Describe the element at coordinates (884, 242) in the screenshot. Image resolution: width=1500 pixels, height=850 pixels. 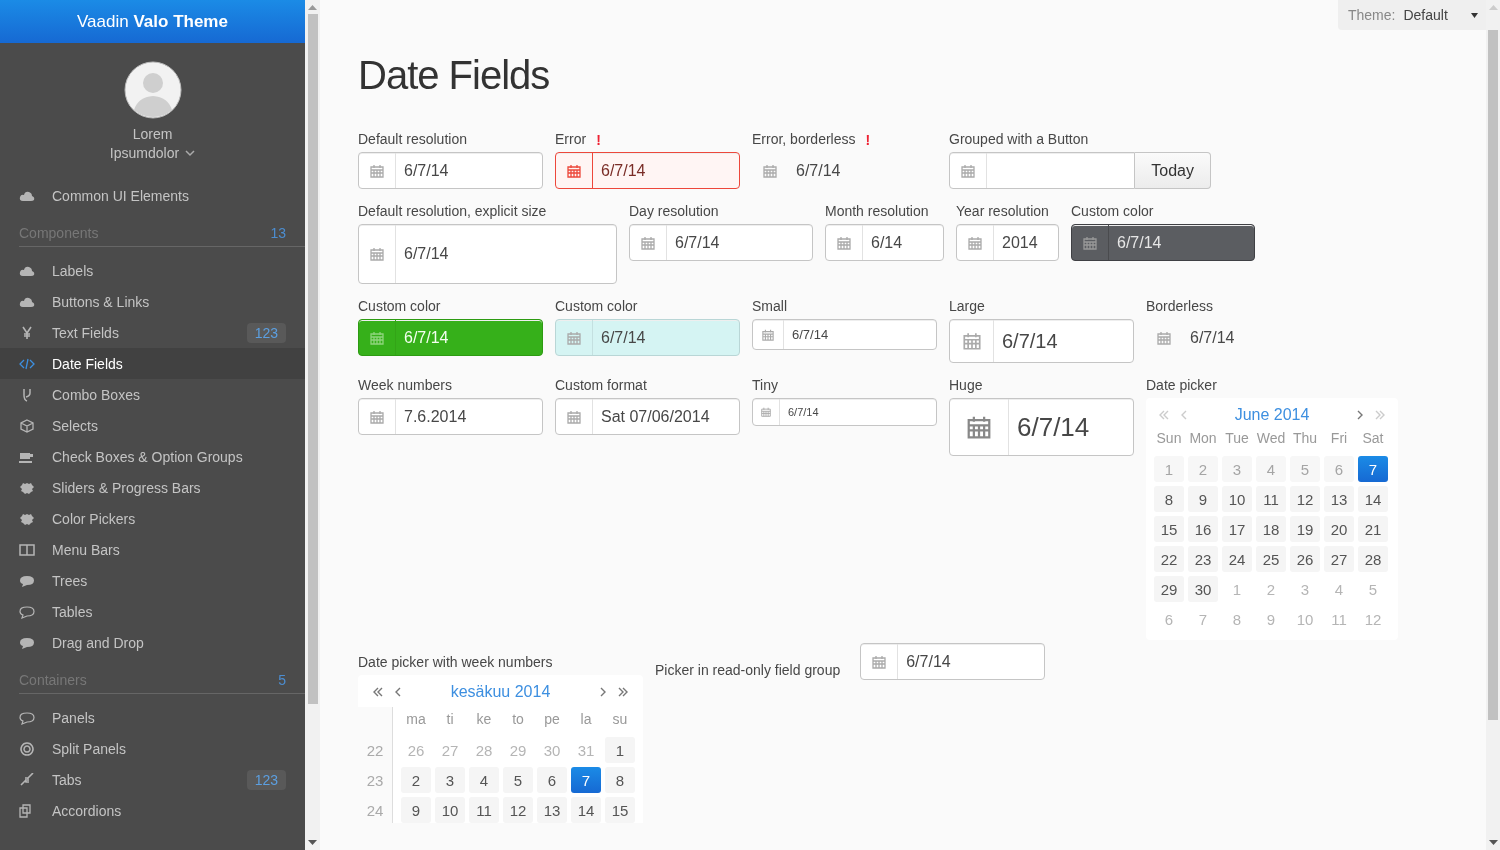
I see `date-field: 6/14` at that location.